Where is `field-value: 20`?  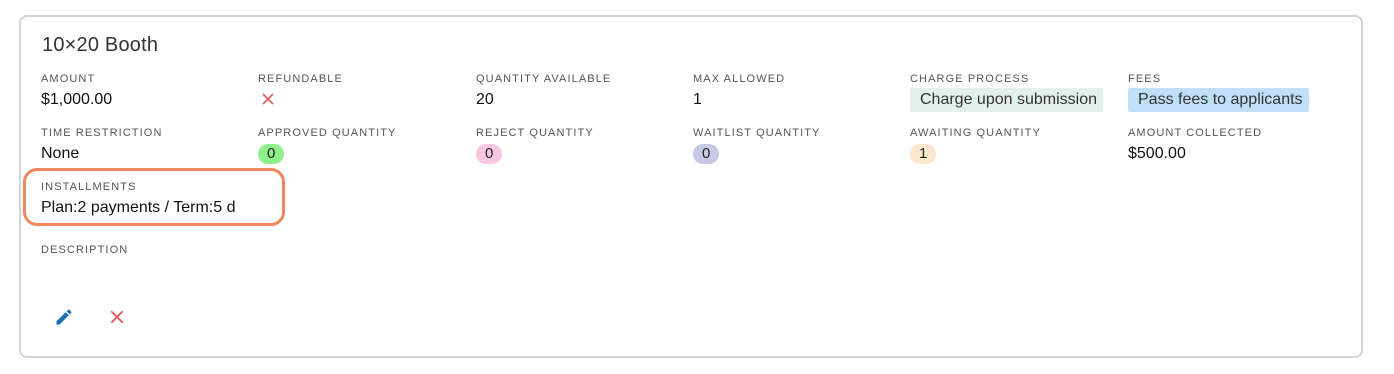 field-value: 20 is located at coordinates (485, 99).